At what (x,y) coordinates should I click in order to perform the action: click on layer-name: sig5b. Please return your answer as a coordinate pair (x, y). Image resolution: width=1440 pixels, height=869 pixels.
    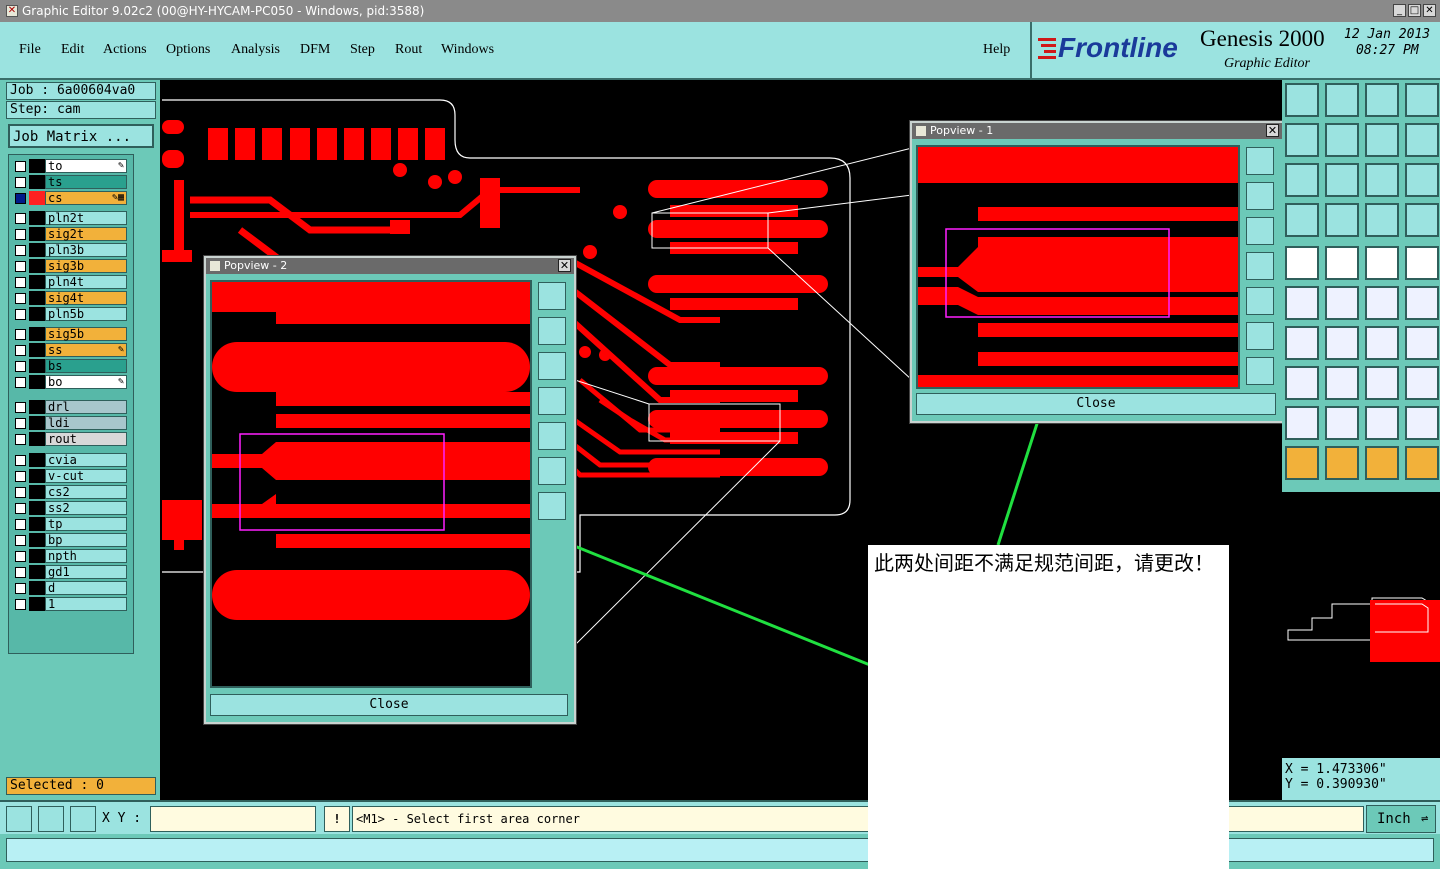
    Looking at the image, I should click on (86, 334).